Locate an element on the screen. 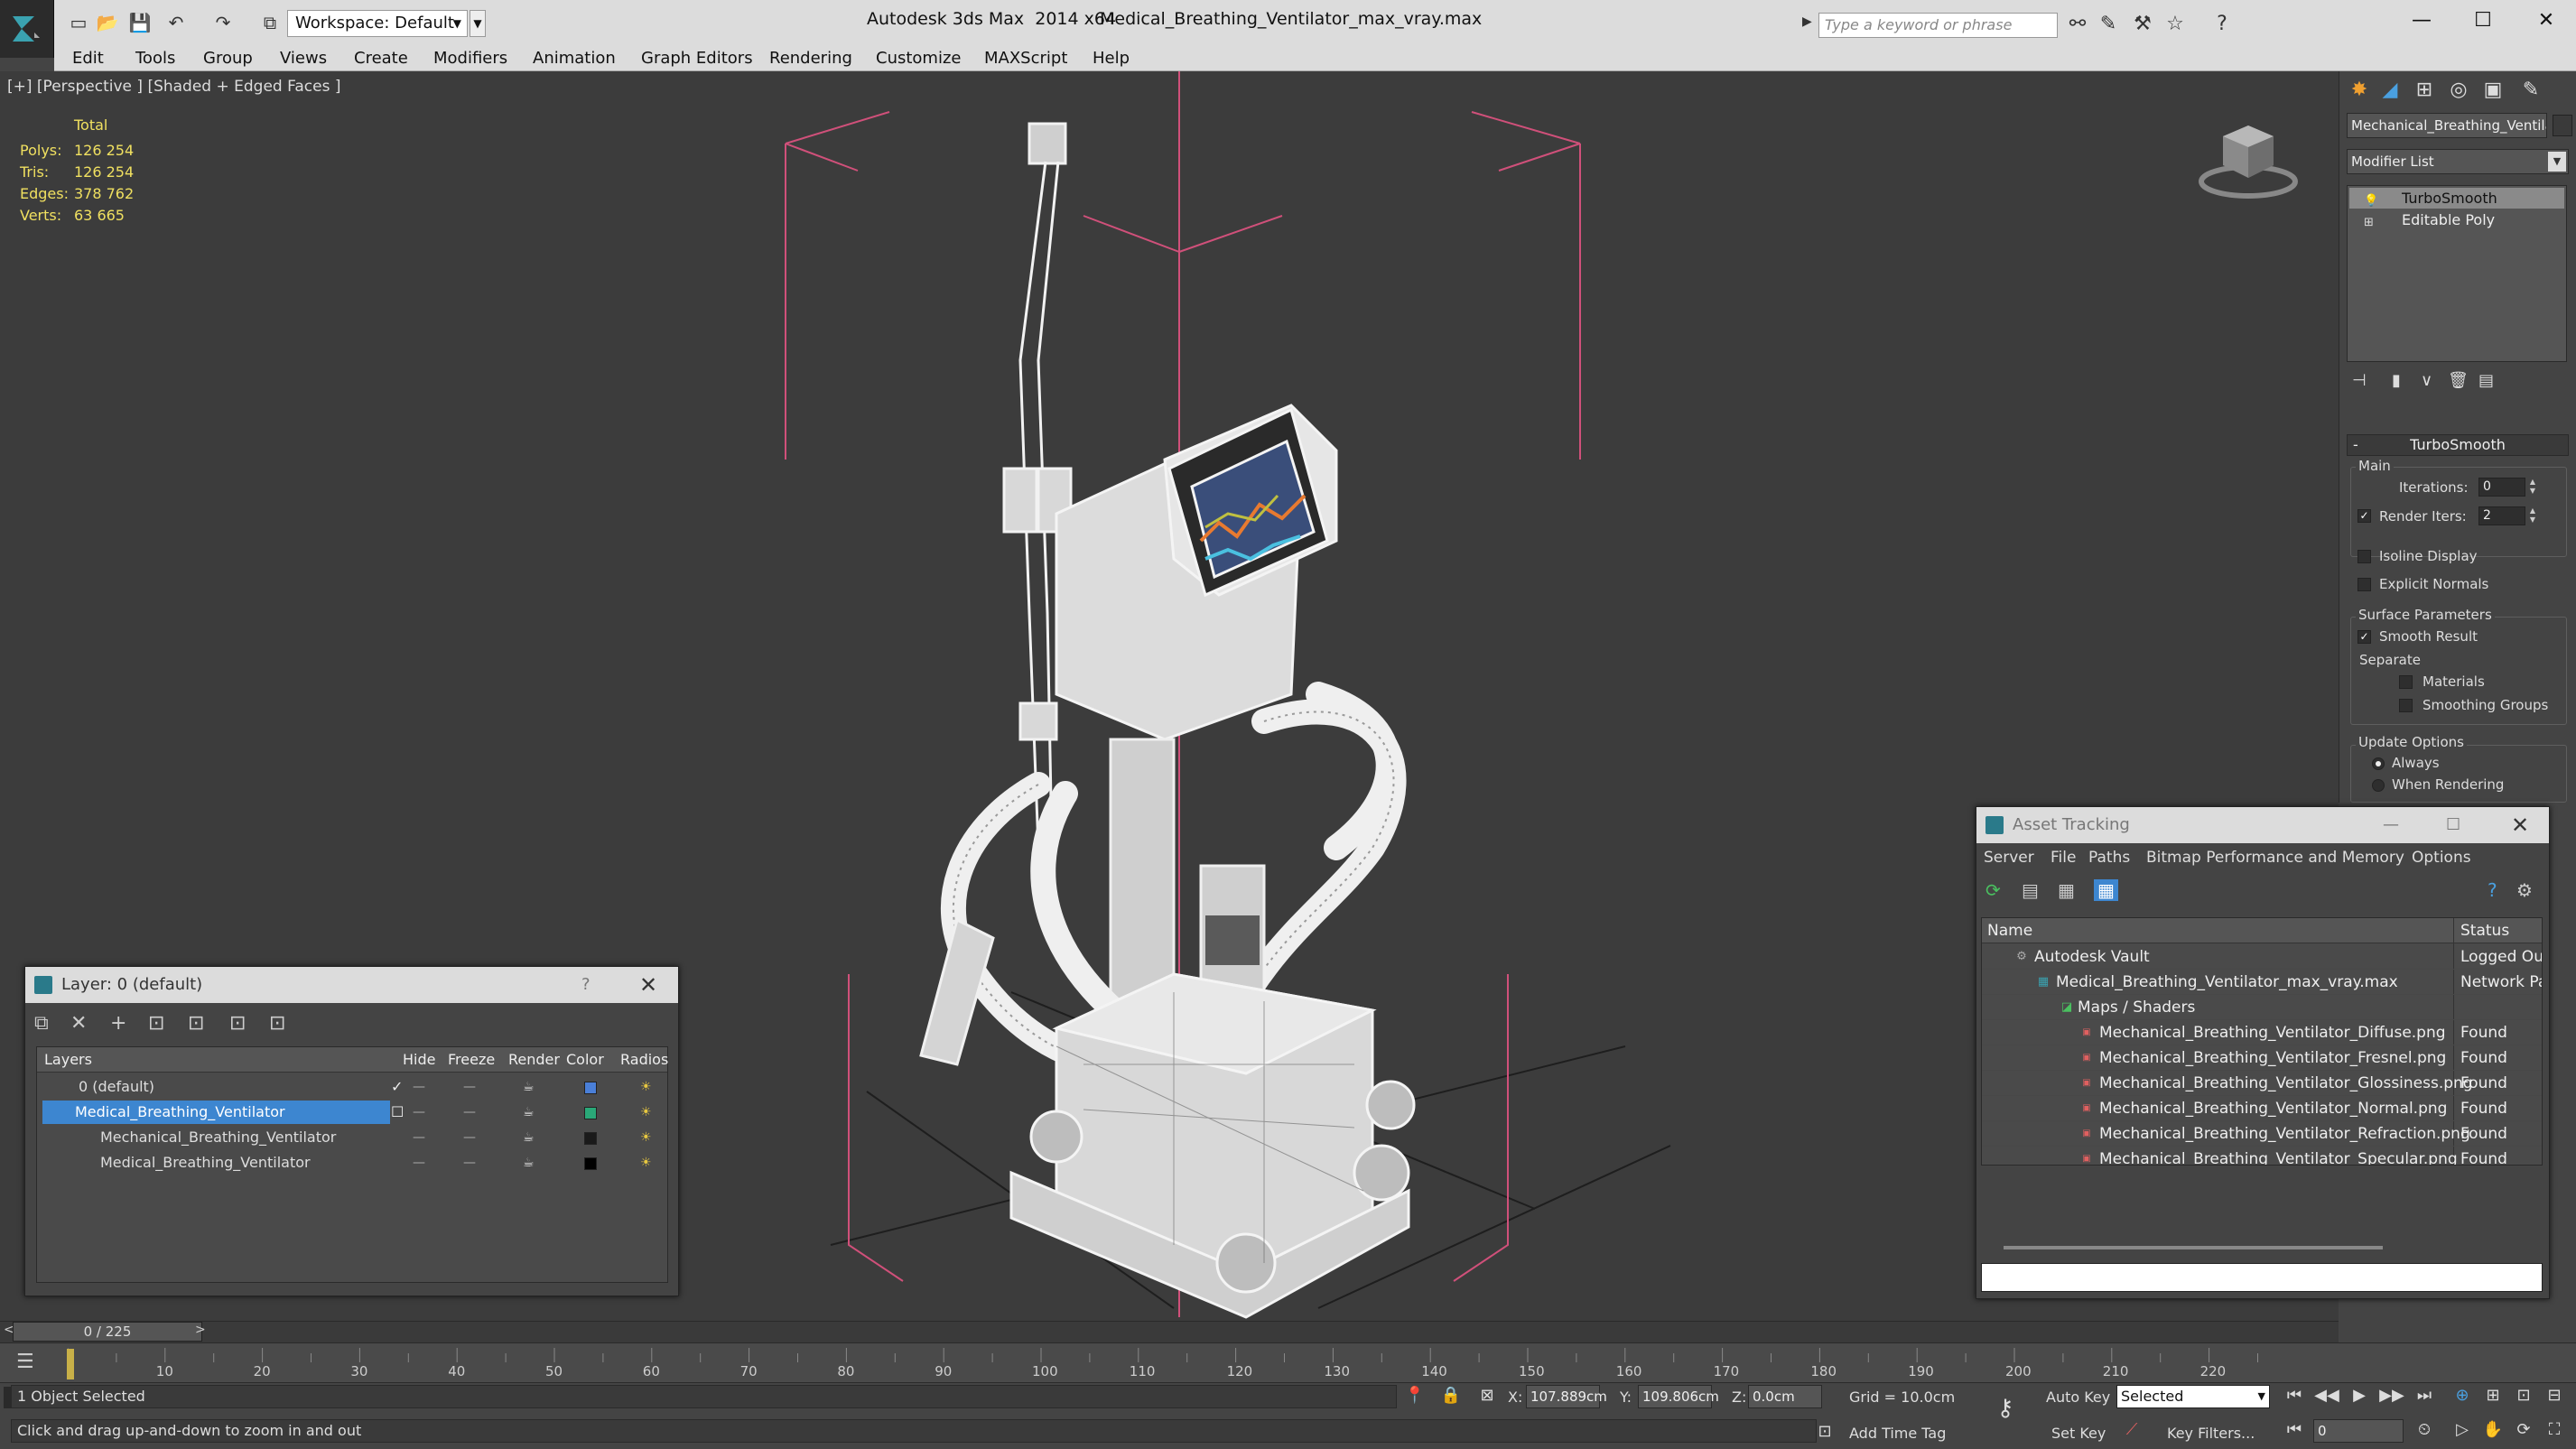  turbosmooth-rollout-header: - TurboSmooth is located at coordinates (2458, 445).